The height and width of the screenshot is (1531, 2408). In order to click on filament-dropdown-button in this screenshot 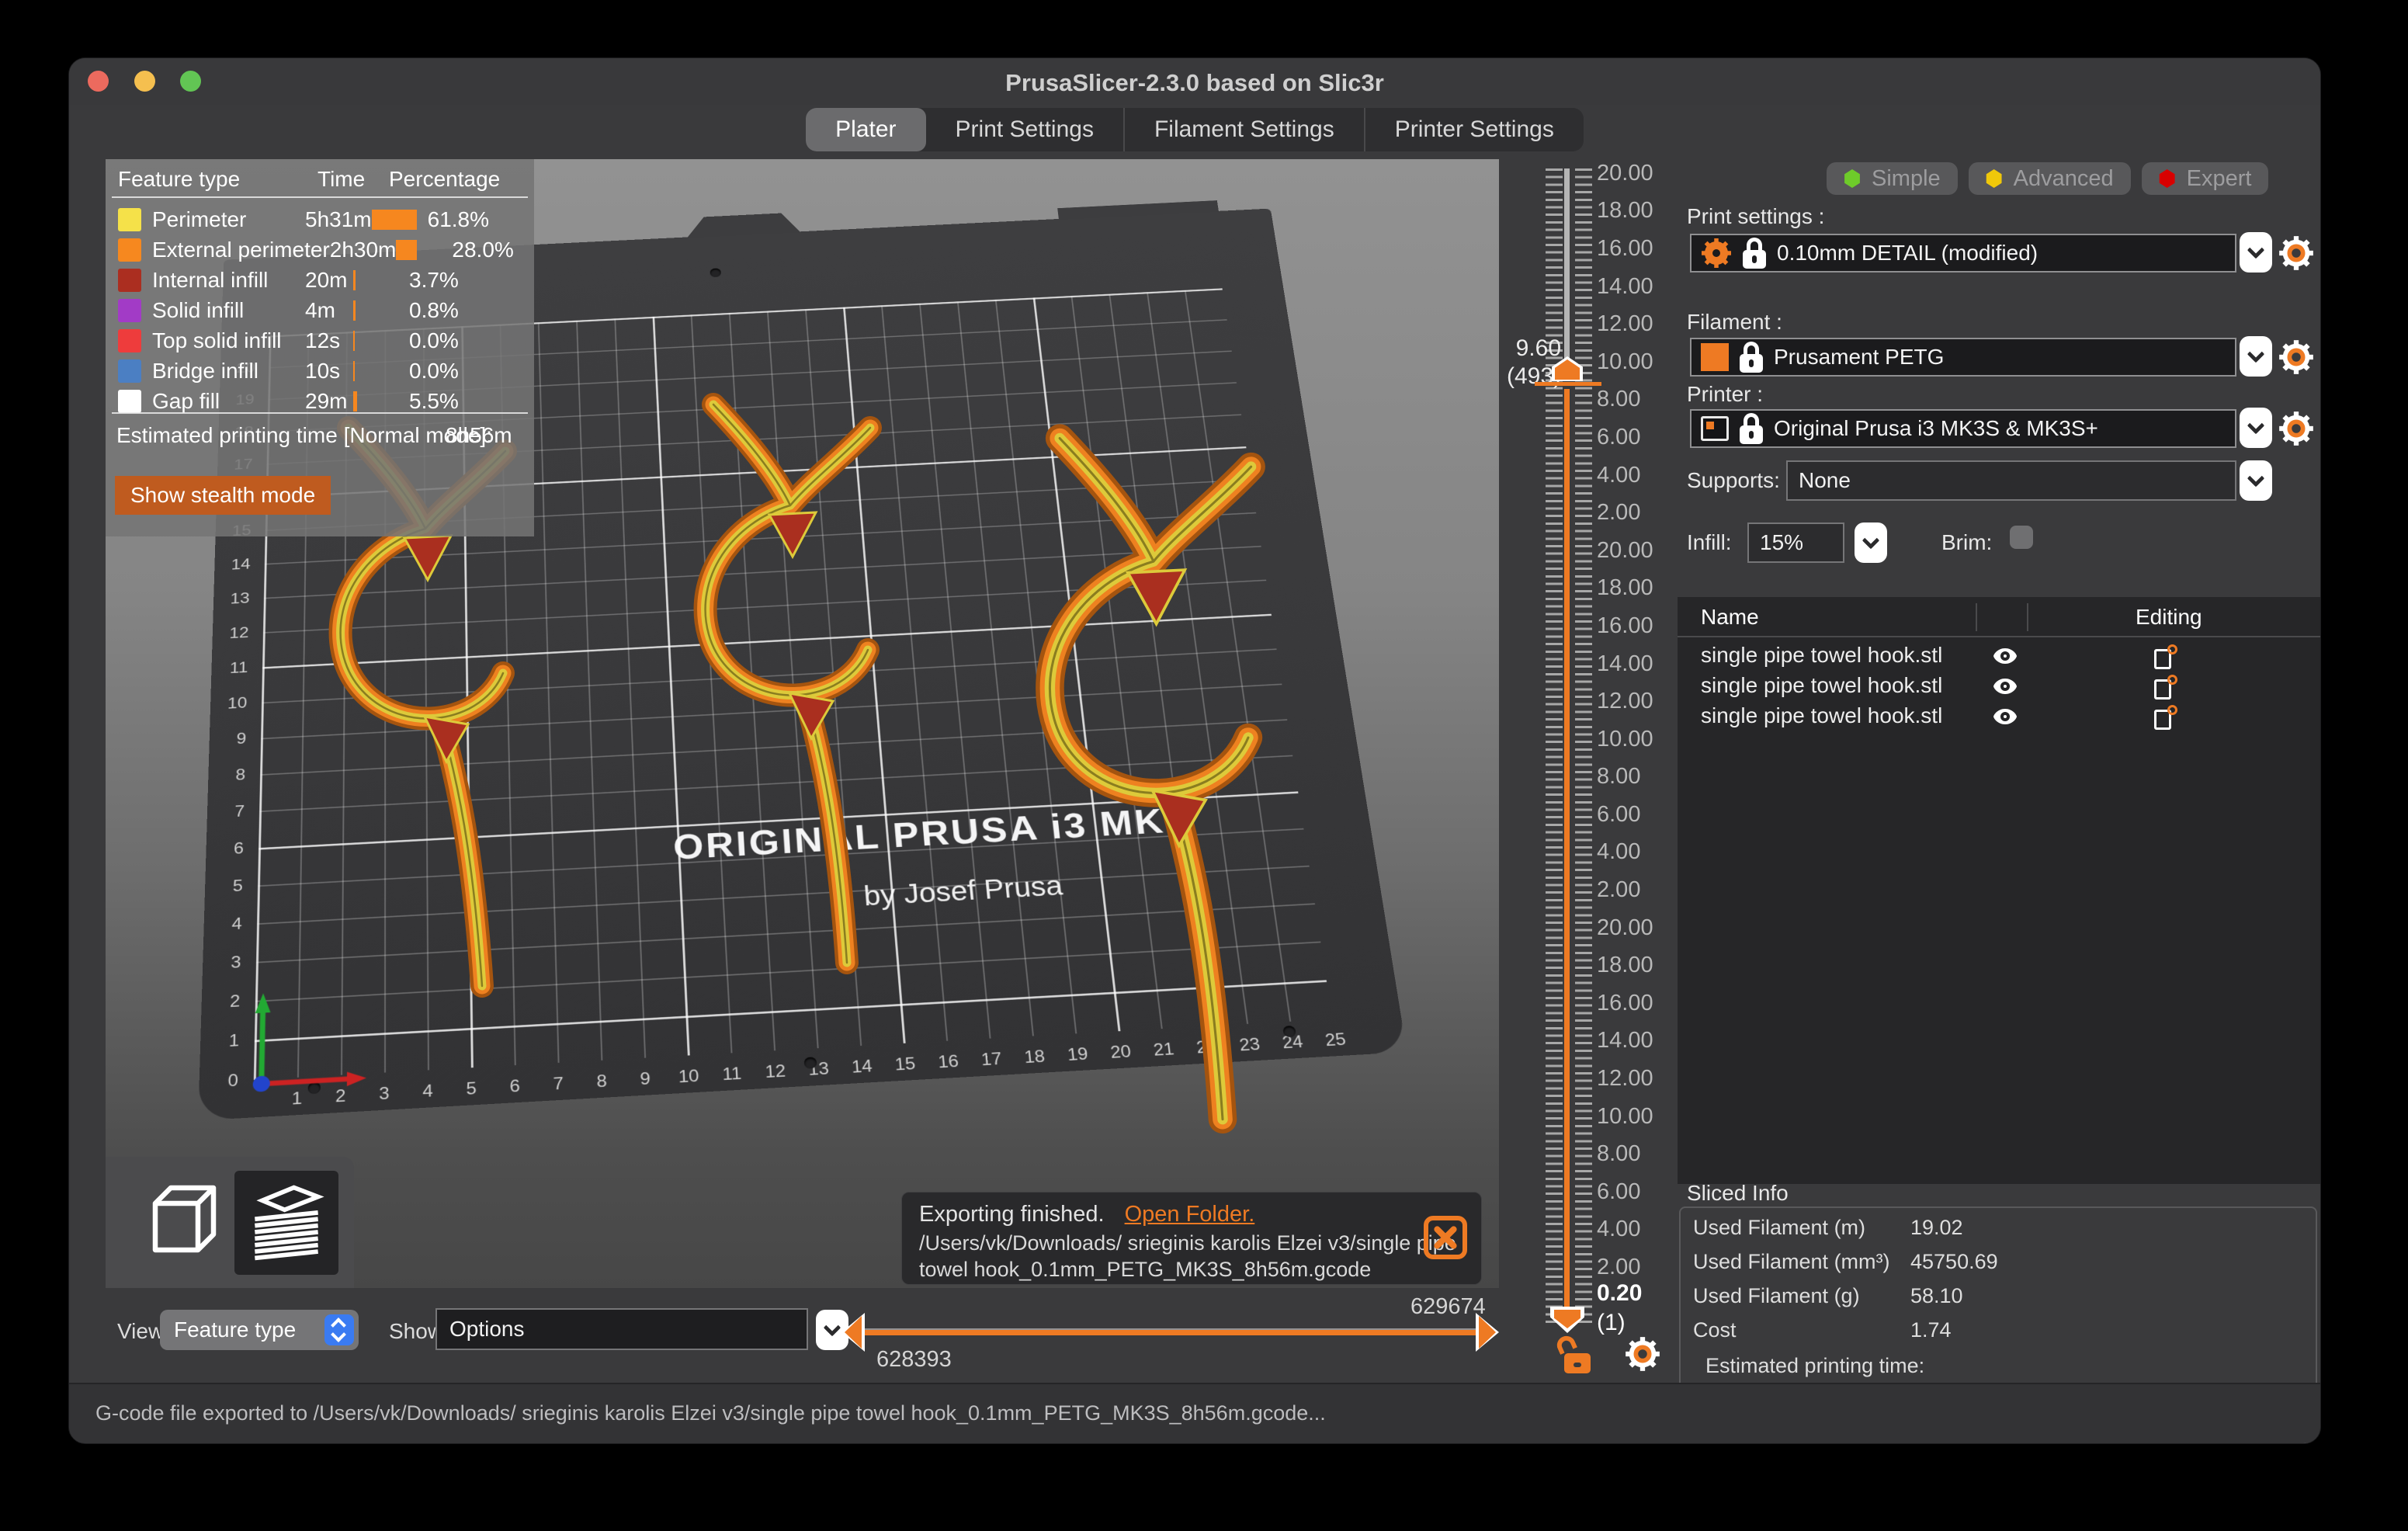, I will do `click(2256, 356)`.